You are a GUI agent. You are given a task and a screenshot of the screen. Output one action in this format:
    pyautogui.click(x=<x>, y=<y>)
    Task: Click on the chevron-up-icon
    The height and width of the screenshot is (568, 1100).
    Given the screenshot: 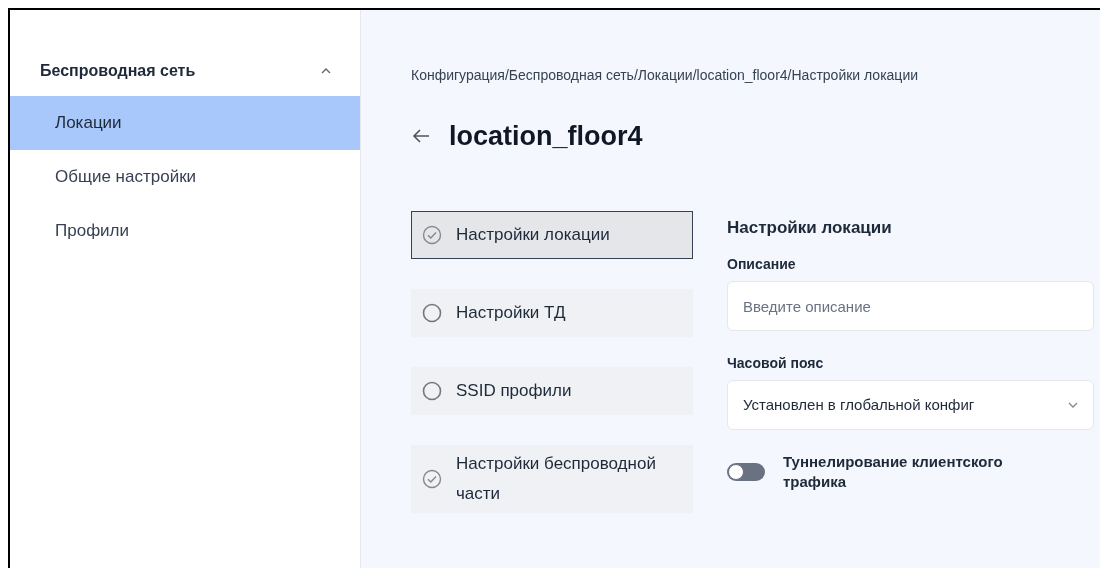 What is the action you would take?
    pyautogui.click(x=326, y=71)
    